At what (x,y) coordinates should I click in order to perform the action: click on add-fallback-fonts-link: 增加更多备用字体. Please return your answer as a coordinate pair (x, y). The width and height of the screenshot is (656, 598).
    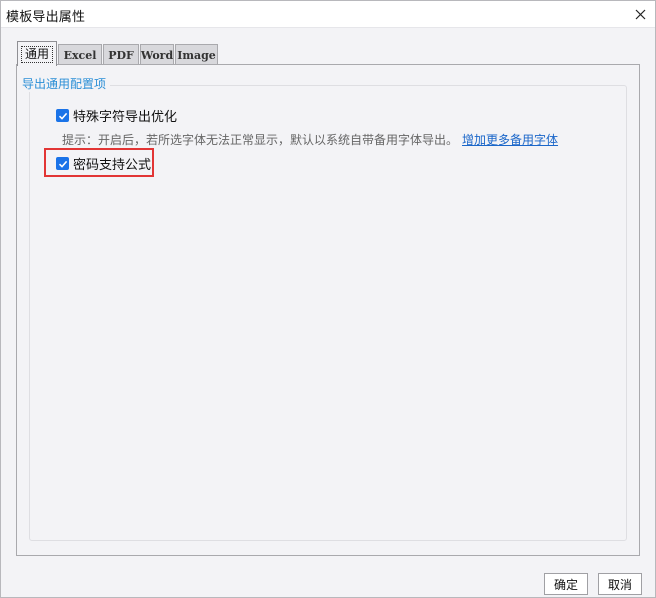
    Looking at the image, I should click on (510, 140).